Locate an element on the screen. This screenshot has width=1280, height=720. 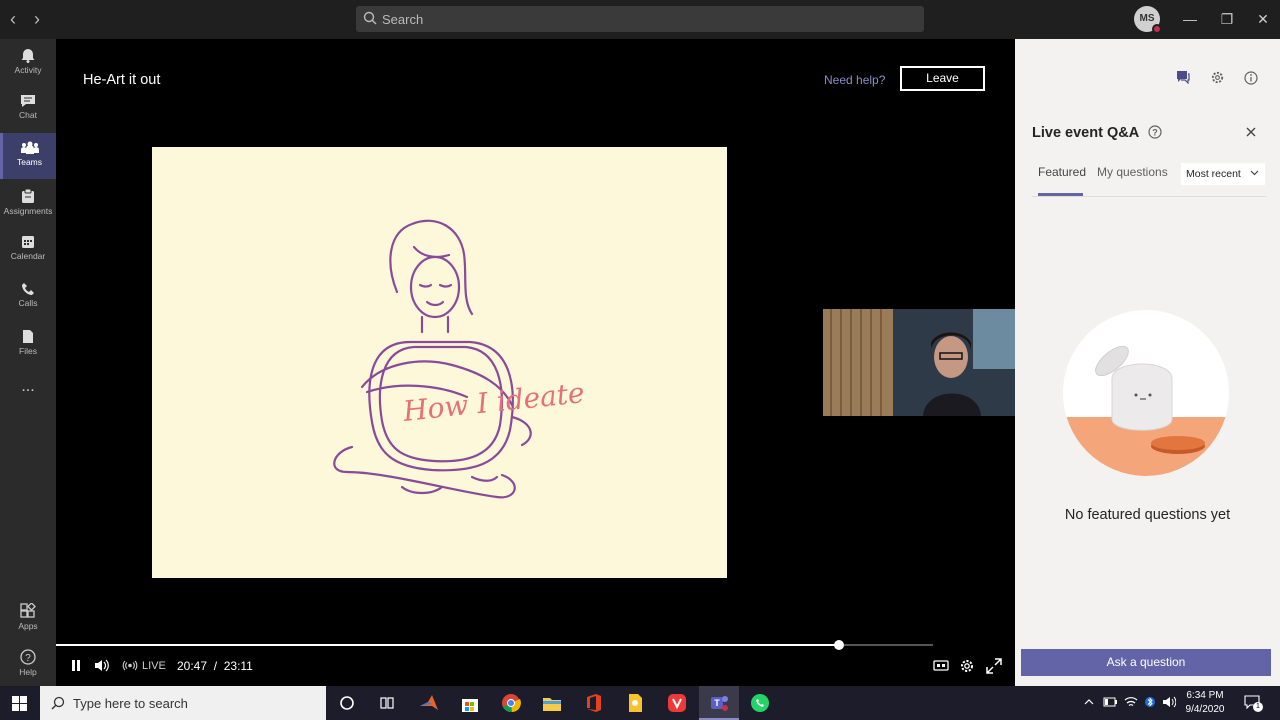
rail-label: Calls is located at coordinates (28, 303).